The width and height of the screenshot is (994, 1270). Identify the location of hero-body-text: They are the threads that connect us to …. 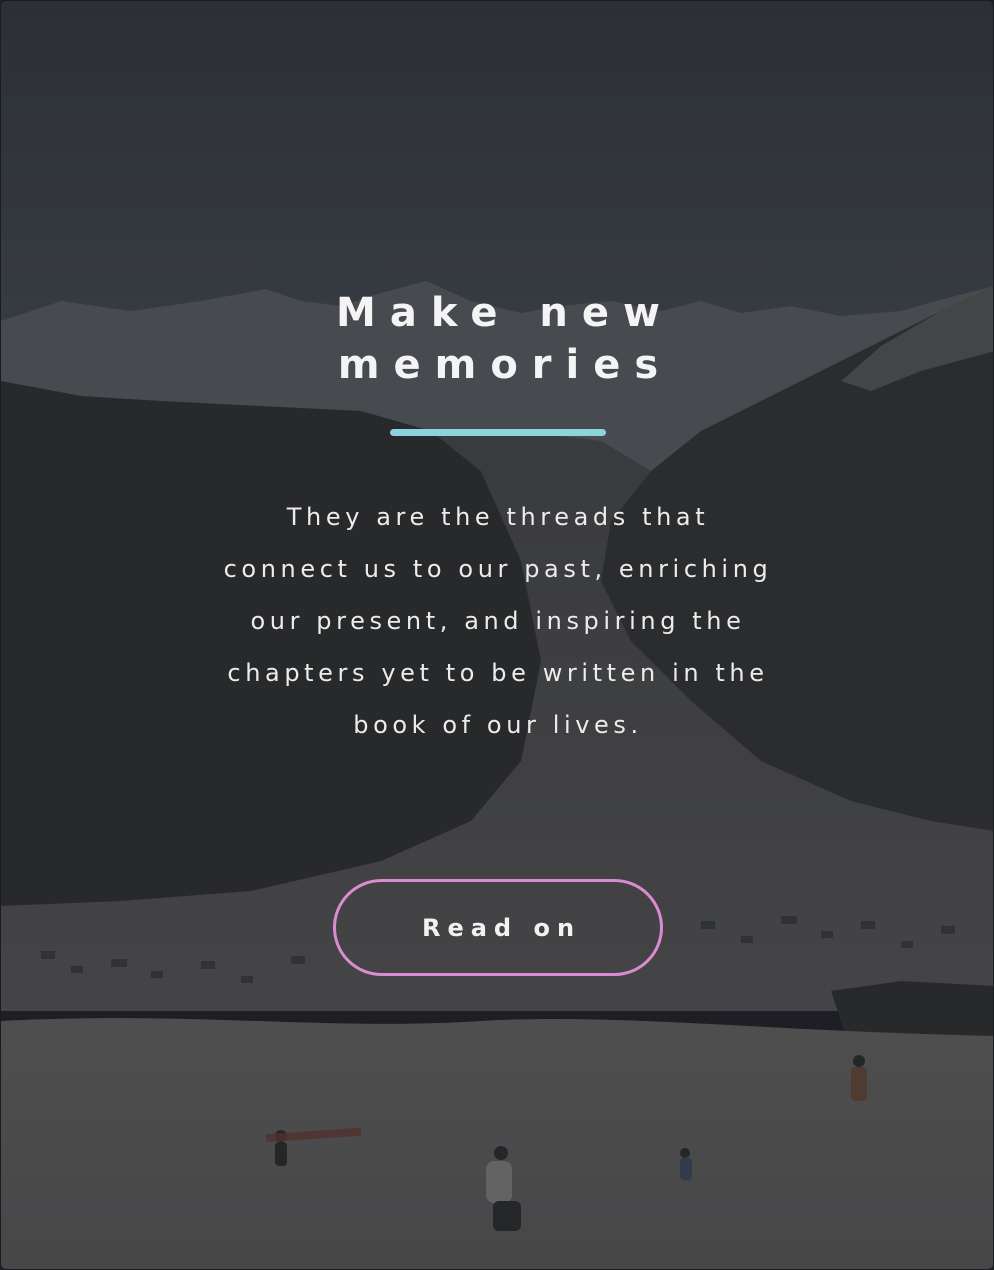
(498, 621).